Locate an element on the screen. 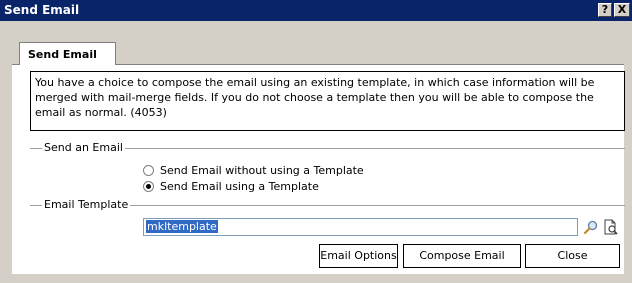  email-options-button: Email Options is located at coordinates (358, 256).